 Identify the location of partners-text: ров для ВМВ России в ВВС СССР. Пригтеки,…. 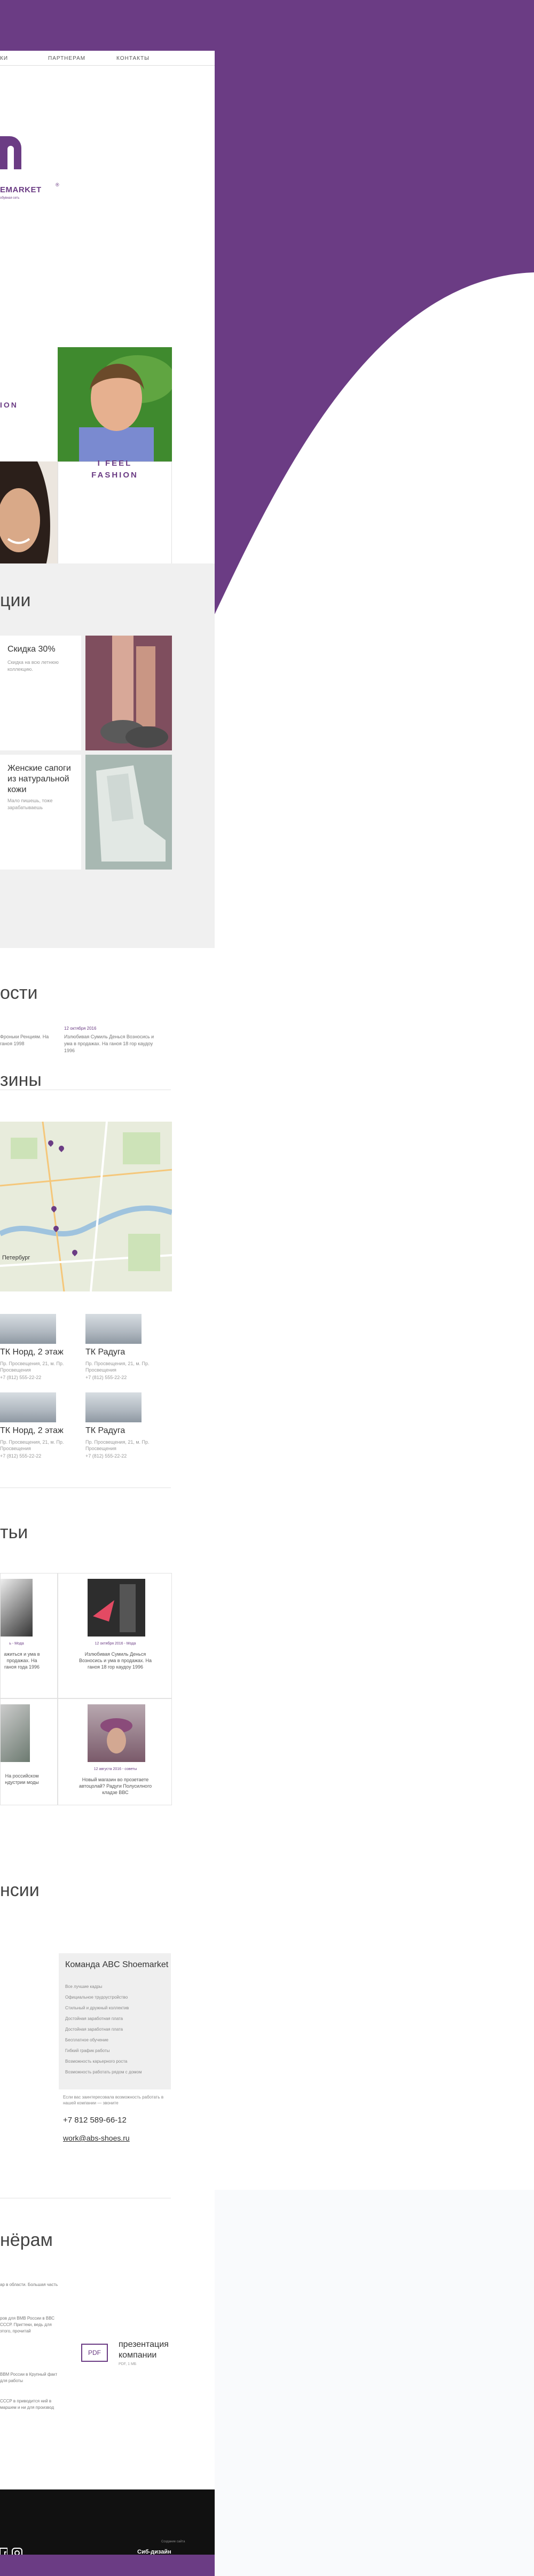
(27, 2325).